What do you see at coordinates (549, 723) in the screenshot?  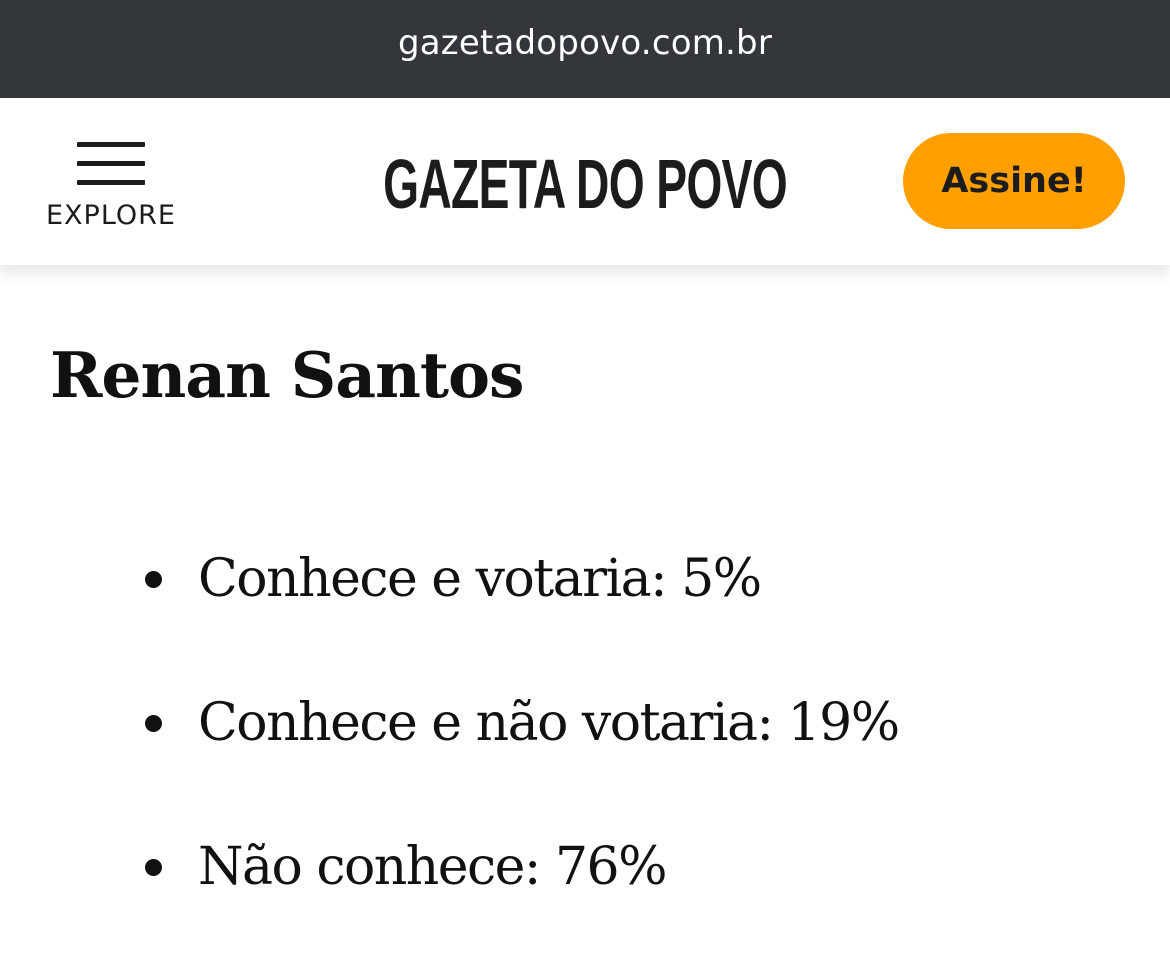 I see `list-item-text: Conhece e não votaria: 19%` at bounding box center [549, 723].